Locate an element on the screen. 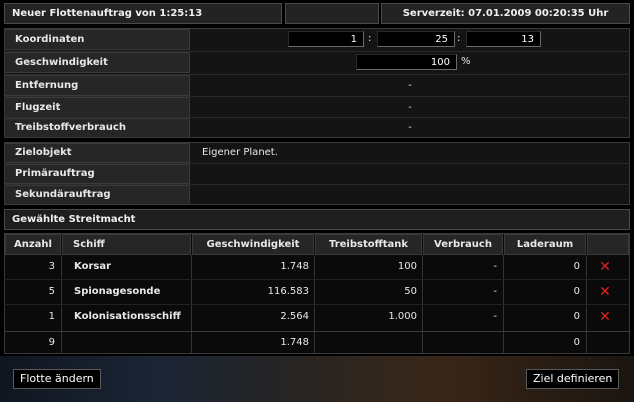  row-speed: 1.748 is located at coordinates (294, 266).